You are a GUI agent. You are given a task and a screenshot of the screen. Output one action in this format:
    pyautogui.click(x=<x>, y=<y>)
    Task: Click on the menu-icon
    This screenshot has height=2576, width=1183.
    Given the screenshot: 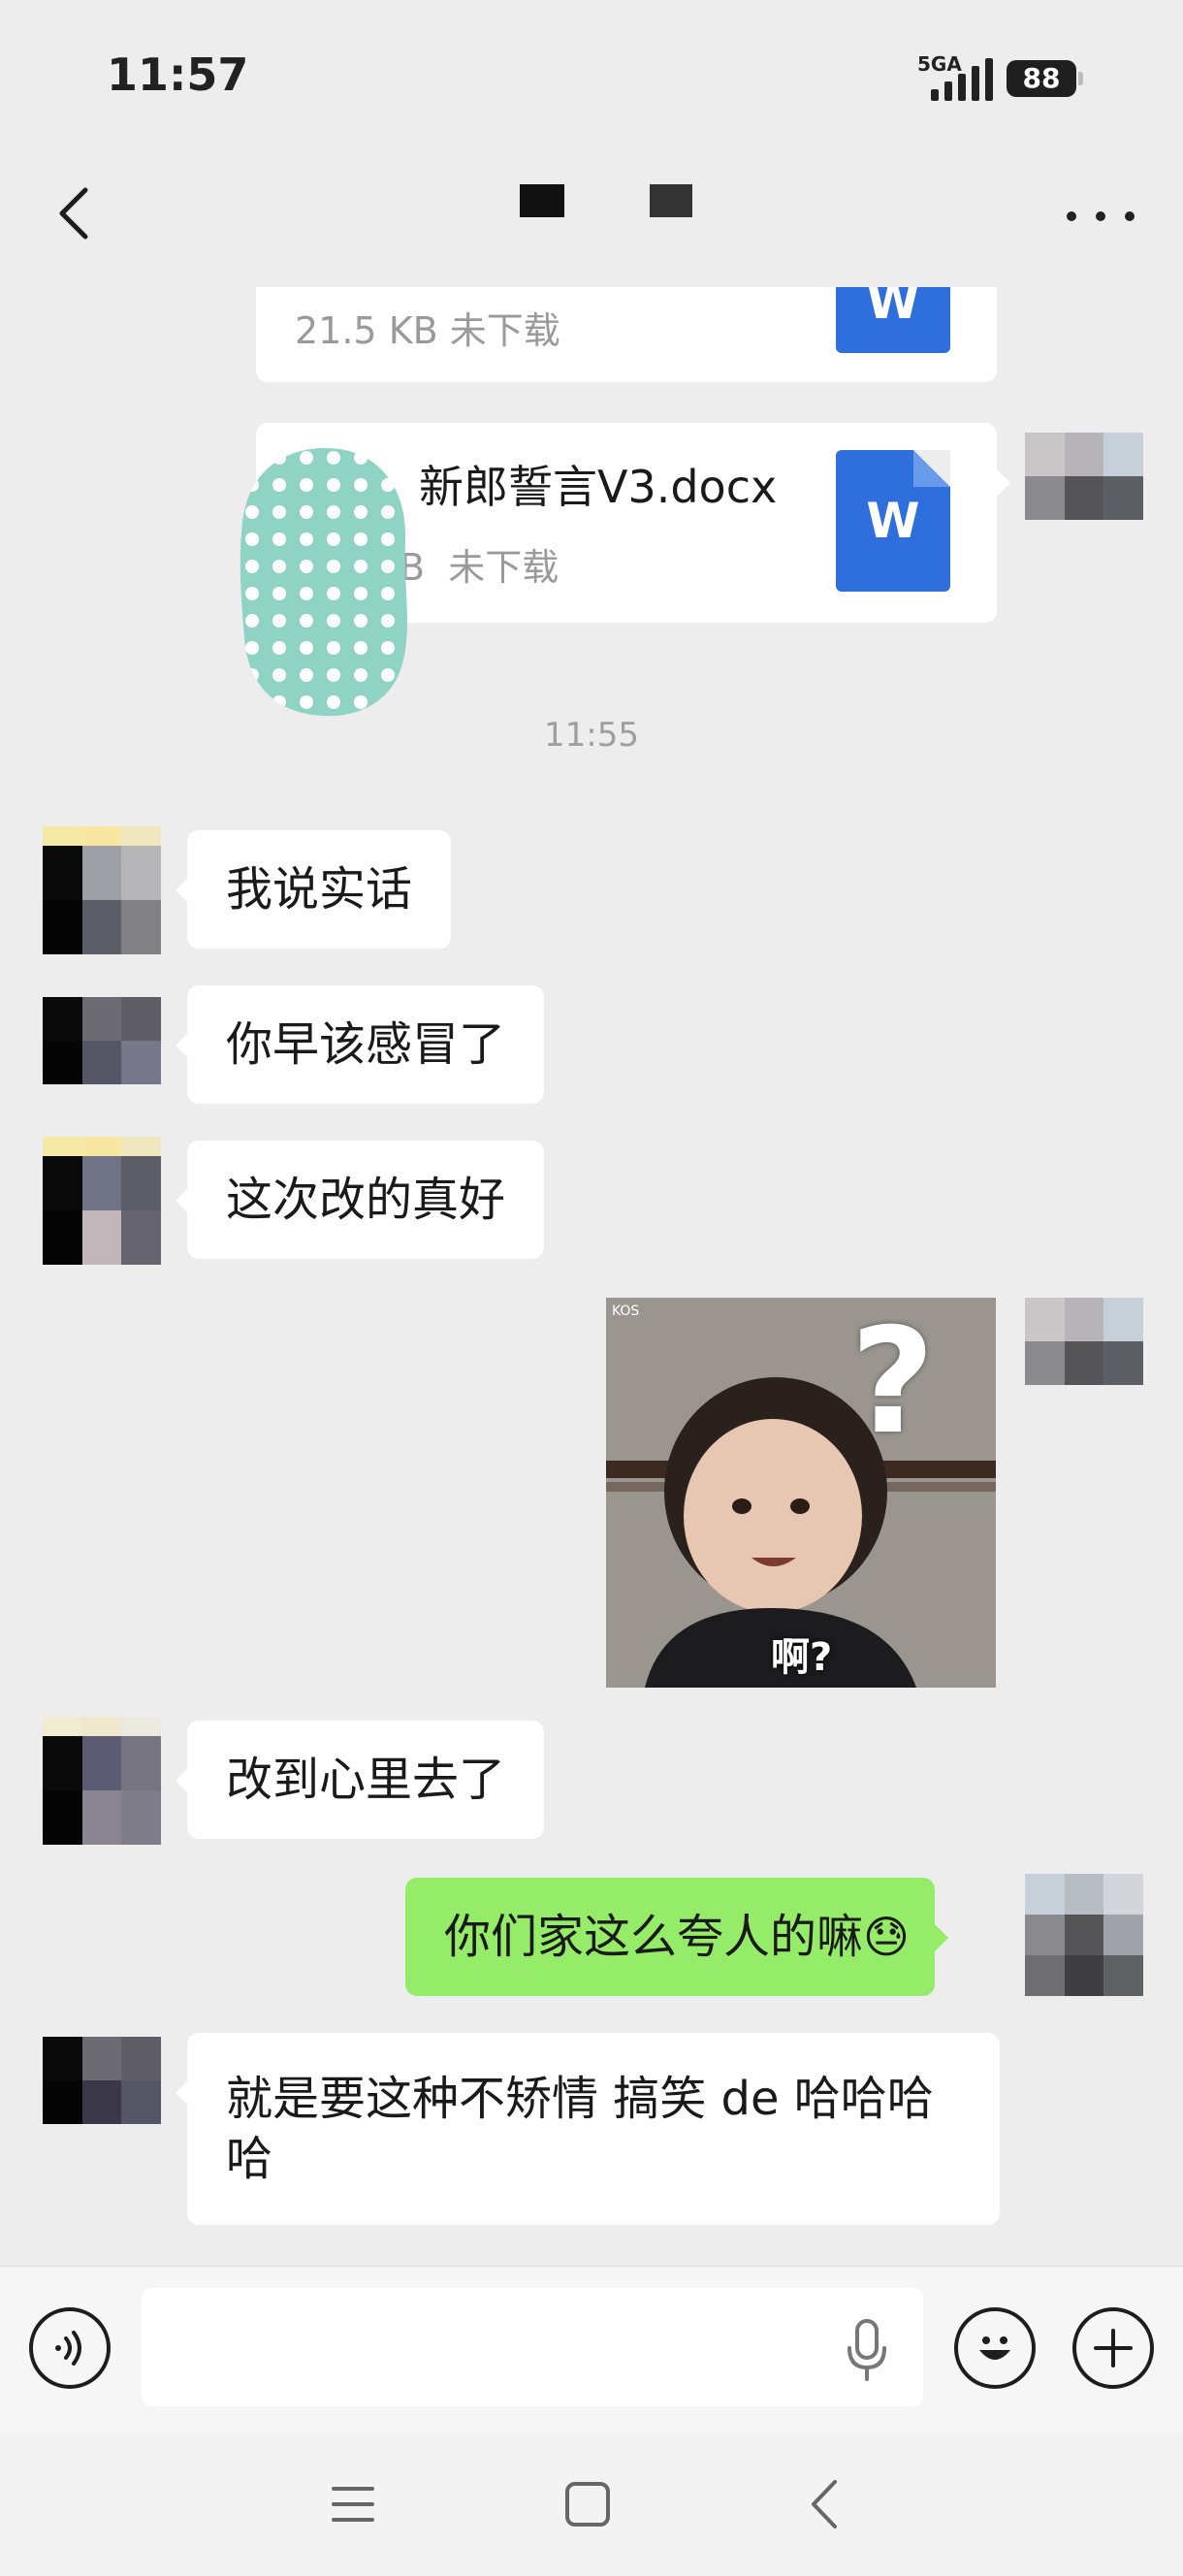 What is the action you would take?
    pyautogui.click(x=353, y=2504)
    